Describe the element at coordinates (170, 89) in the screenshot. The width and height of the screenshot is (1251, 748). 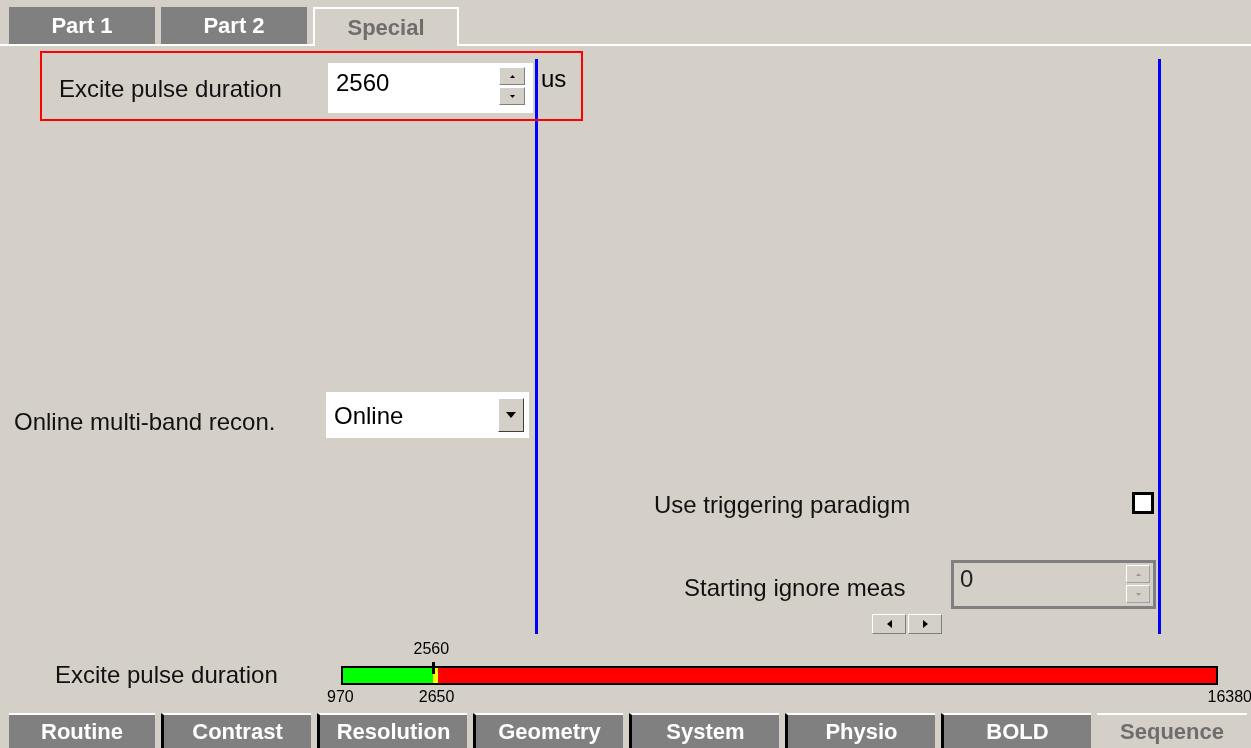
I see `field-label: Excite pulse duration` at that location.